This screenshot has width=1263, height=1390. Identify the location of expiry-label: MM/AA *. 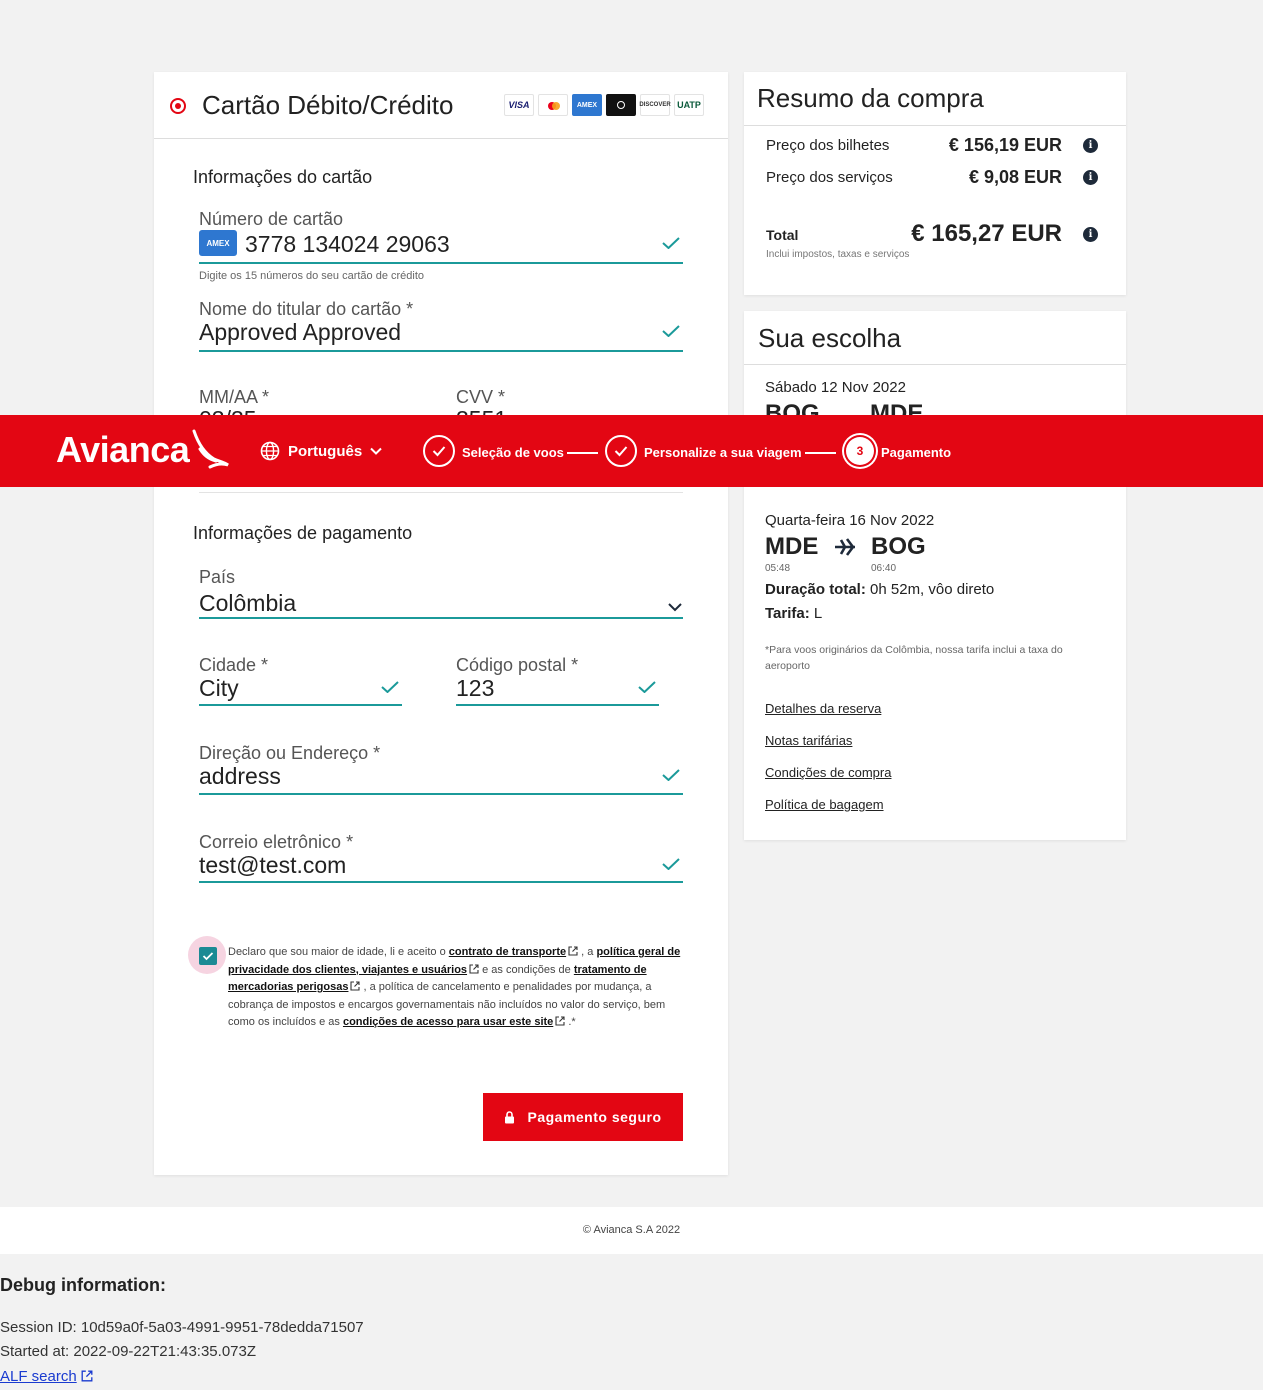
(234, 397).